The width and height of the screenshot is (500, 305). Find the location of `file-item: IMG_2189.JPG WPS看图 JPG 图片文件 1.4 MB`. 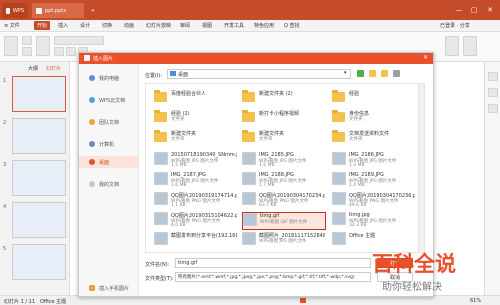

file-item: IMG_2189.JPG WPS看图 JPG 图片文件 1.4 MB is located at coordinates (374, 181).